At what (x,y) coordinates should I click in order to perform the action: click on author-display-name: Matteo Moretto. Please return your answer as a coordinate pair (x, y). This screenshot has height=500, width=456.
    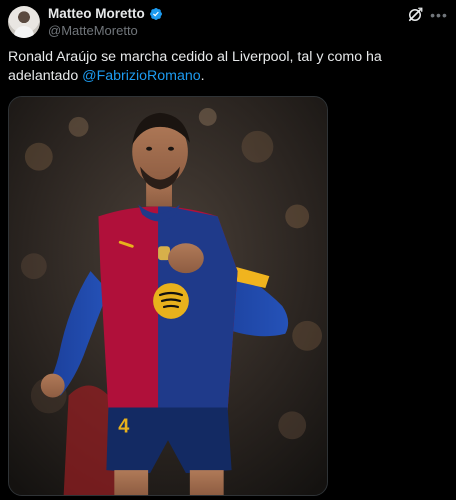
    Looking at the image, I should click on (96, 13).